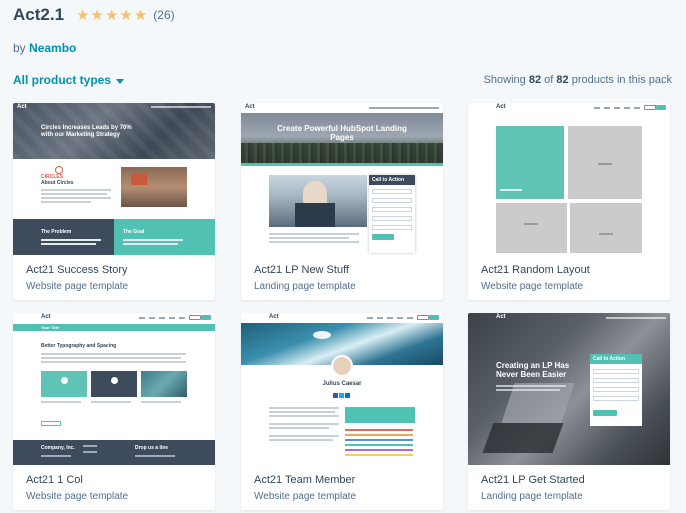  Describe the element at coordinates (342, 384) in the screenshot. I see `preview-person-name: Julius Caesar` at that location.